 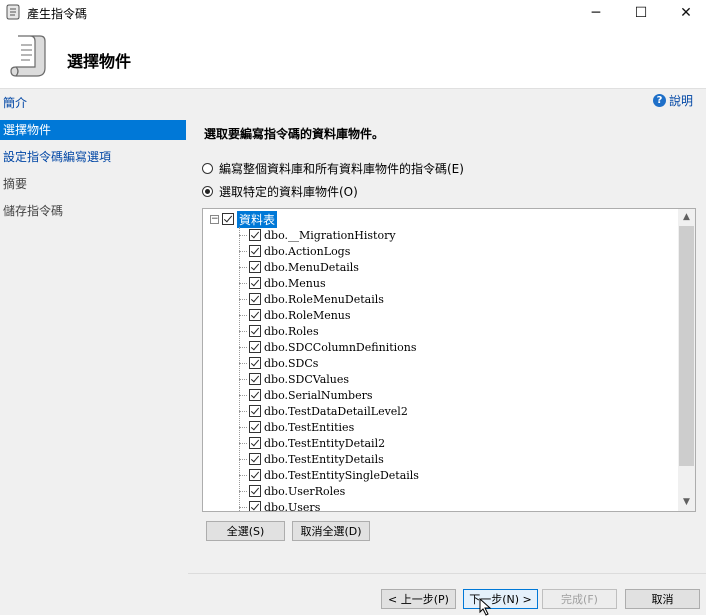 I want to click on finish-button: 完成(F), so click(x=579, y=599).